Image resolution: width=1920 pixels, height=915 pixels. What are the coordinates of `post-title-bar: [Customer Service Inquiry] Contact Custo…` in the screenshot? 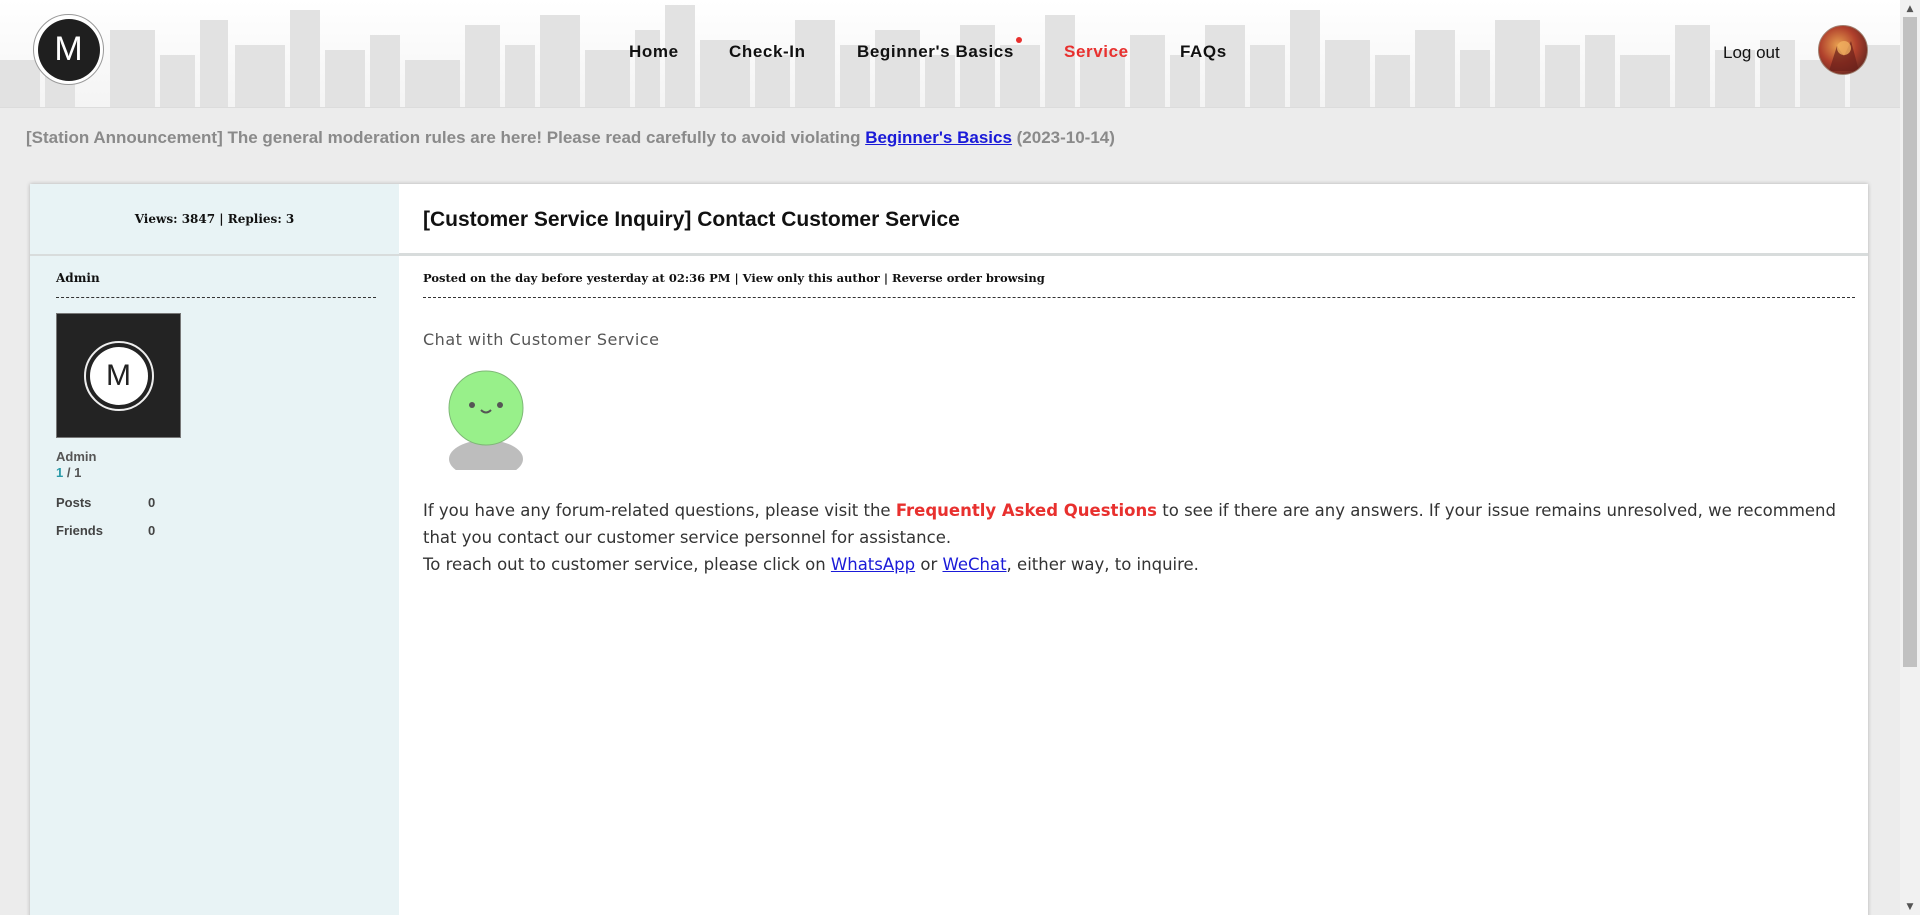 It's located at (1133, 220).